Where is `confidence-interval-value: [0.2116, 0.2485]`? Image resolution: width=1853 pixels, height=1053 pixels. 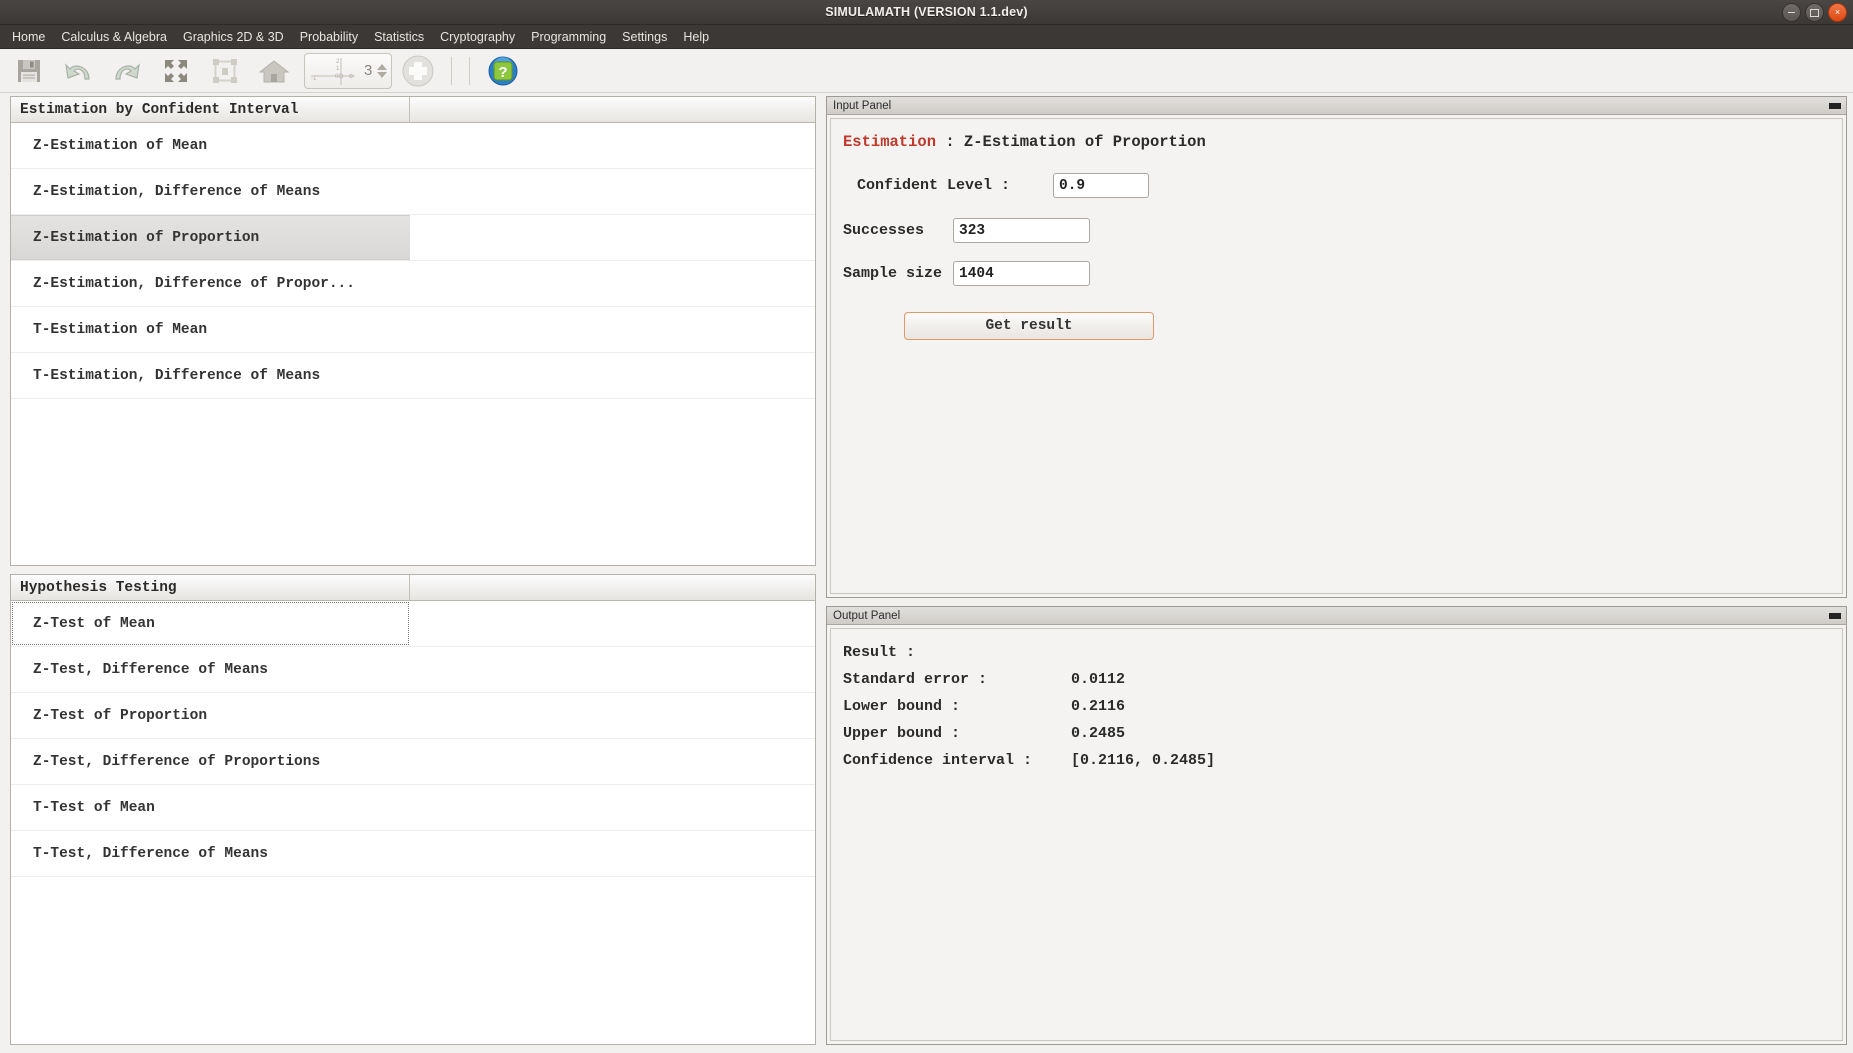
confidence-interval-value: [0.2116, 0.2485] is located at coordinates (1143, 760).